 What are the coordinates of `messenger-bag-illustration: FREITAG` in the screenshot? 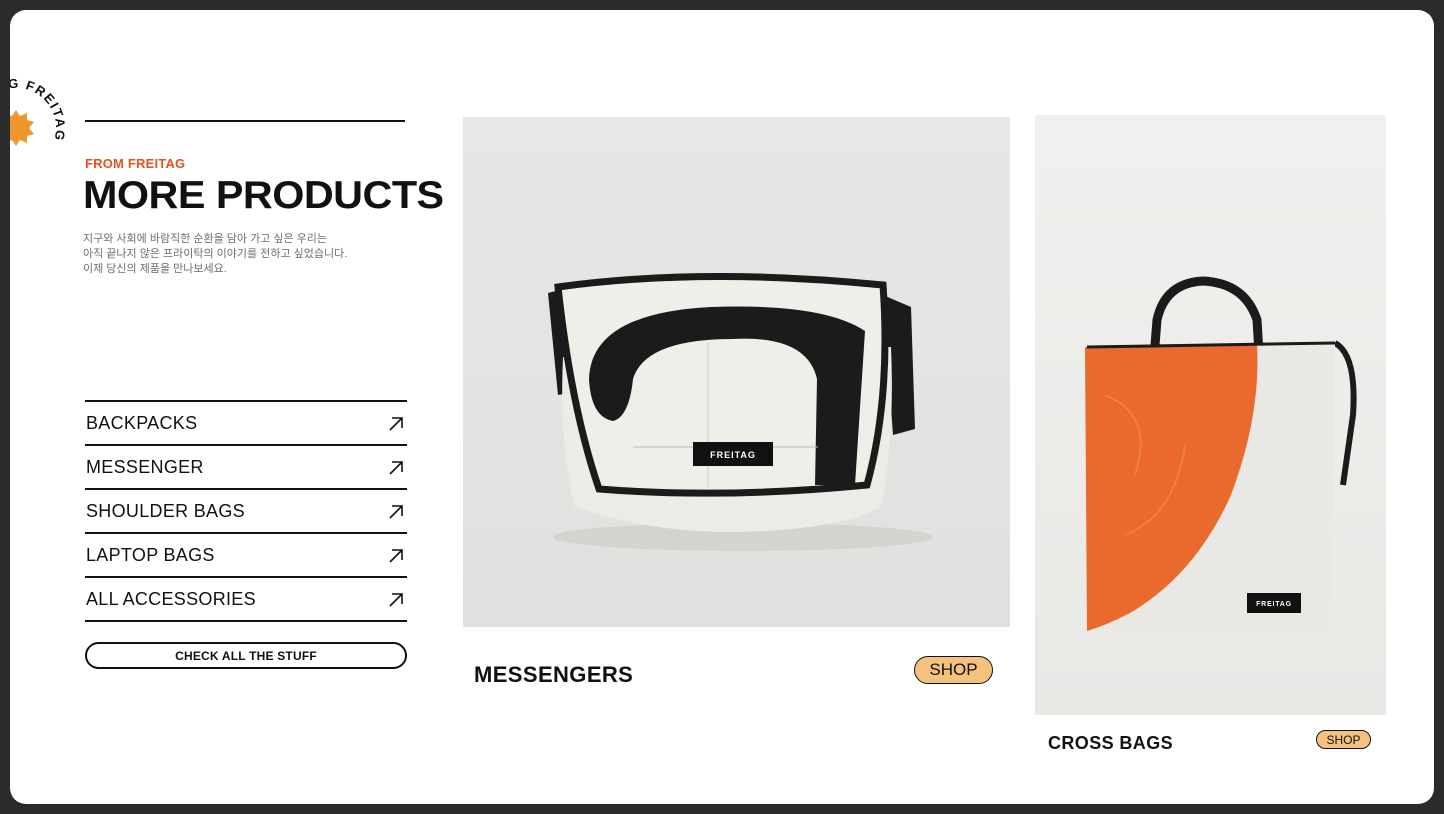 It's located at (740, 411).